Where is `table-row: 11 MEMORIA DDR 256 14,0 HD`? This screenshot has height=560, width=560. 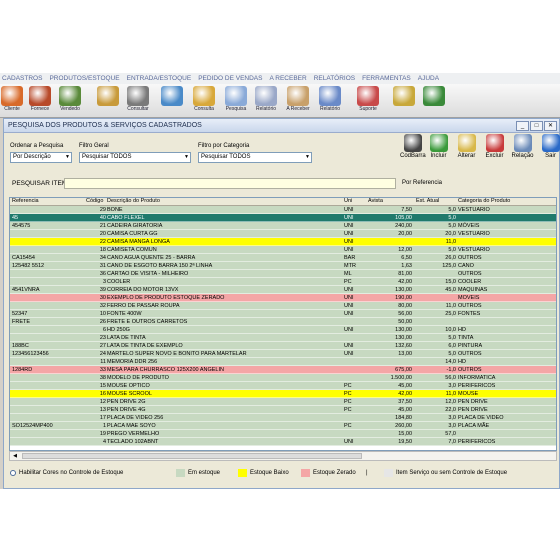
table-row: 11 MEMORIA DDR 256 14,0 HD is located at coordinates (283, 362).